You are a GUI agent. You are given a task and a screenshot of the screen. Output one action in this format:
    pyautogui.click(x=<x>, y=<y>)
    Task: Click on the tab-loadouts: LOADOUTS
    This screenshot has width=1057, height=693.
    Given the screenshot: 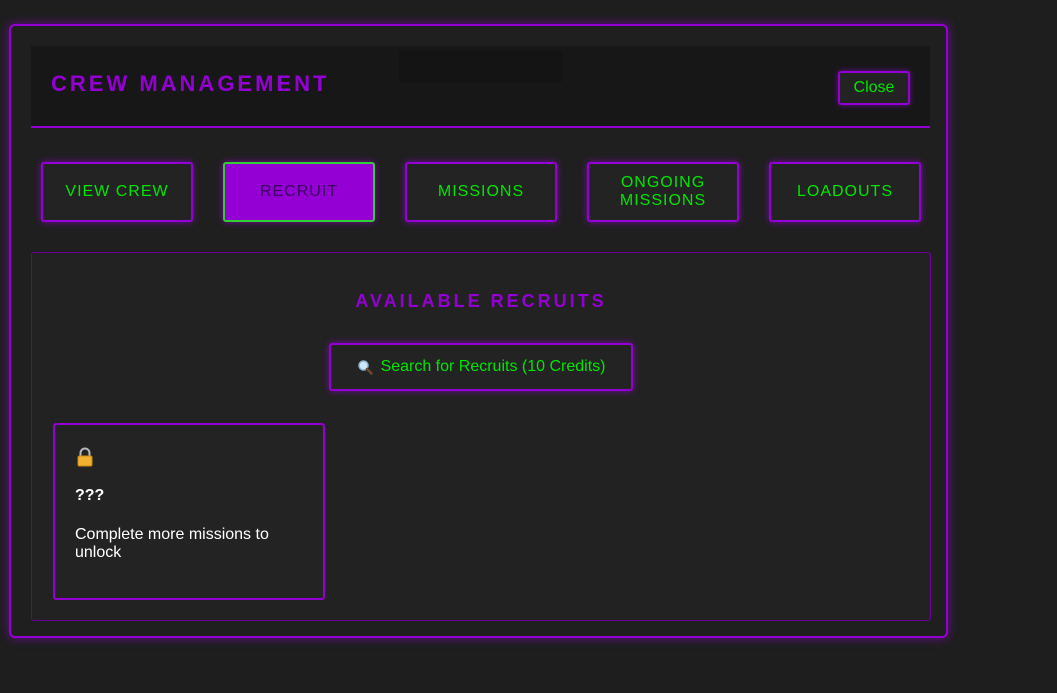 What is the action you would take?
    pyautogui.click(x=845, y=192)
    